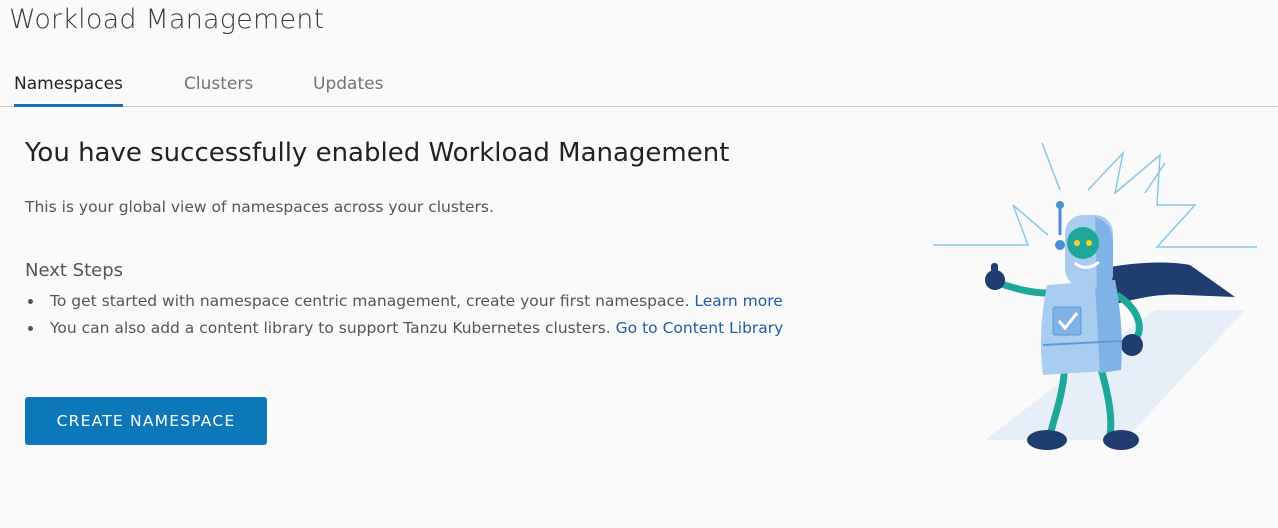 The width and height of the screenshot is (1278, 528). Describe the element at coordinates (74, 270) in the screenshot. I see `next-steps-title: Next Steps` at that location.